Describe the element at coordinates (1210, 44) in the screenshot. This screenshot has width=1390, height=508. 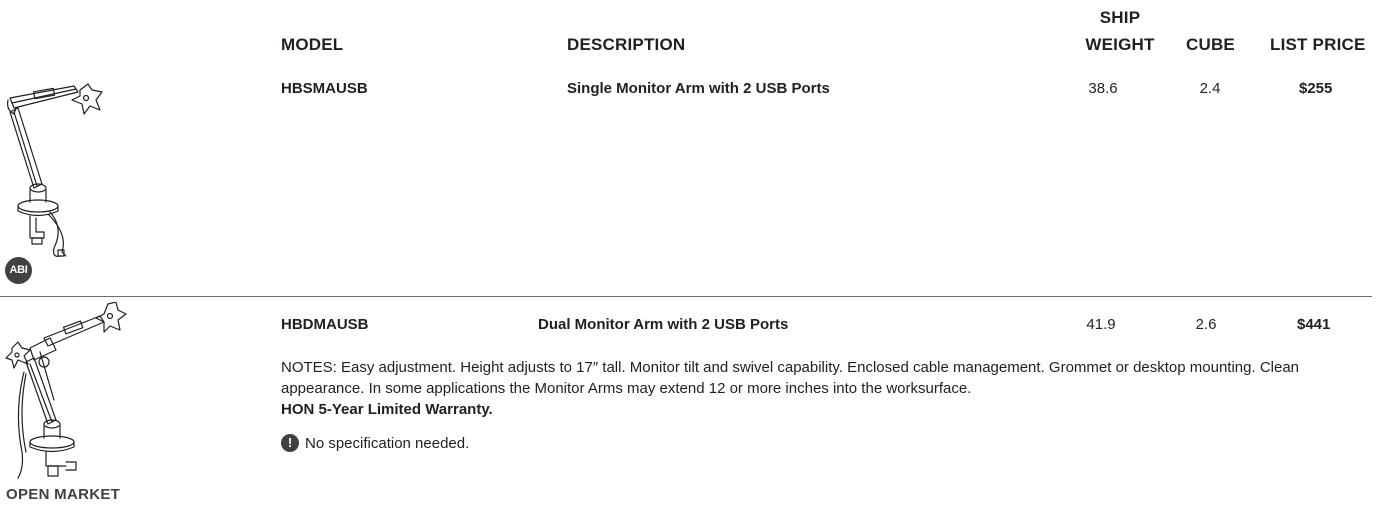
I see `header-cube: CUBE` at that location.